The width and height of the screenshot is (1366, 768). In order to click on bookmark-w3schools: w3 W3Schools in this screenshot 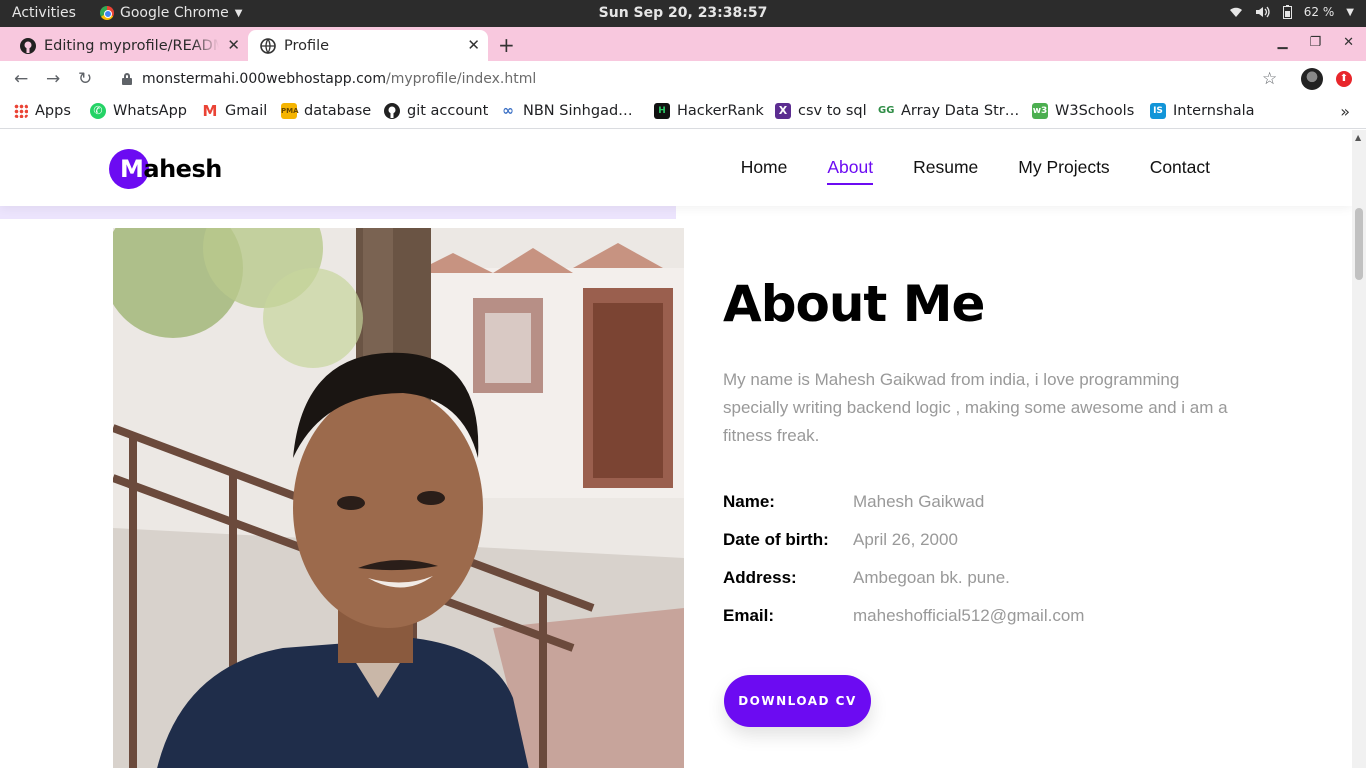, I will do `click(1083, 111)`.